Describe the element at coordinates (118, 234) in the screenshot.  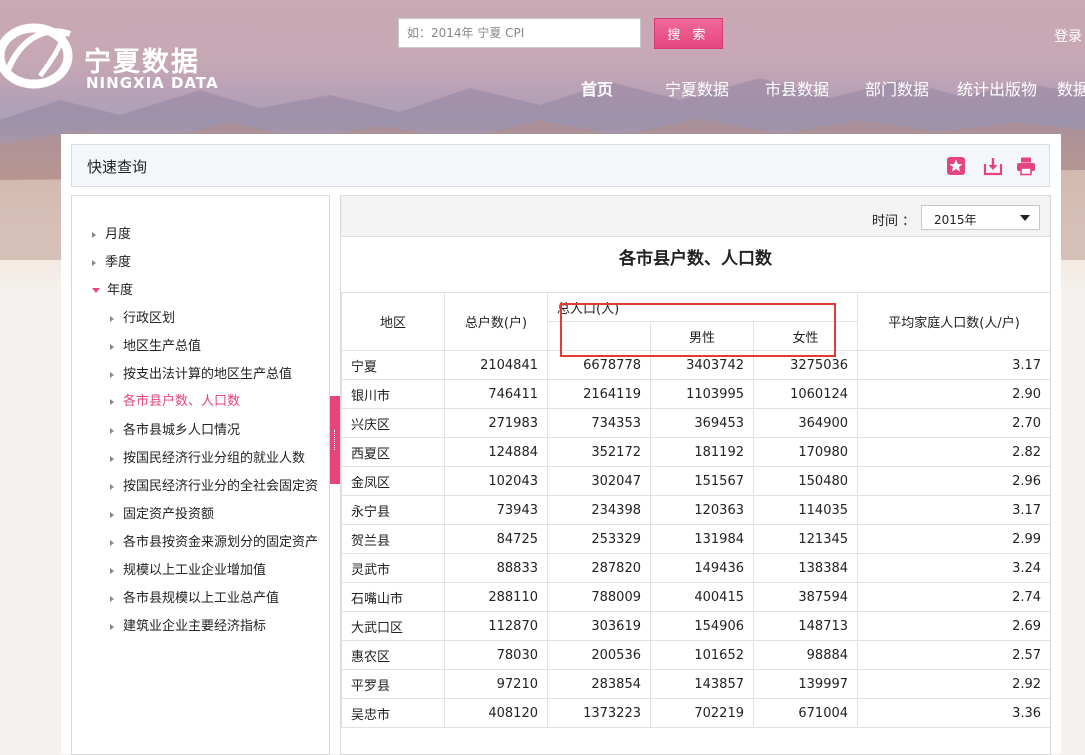
I see `sidebar-item-label: 月度` at that location.